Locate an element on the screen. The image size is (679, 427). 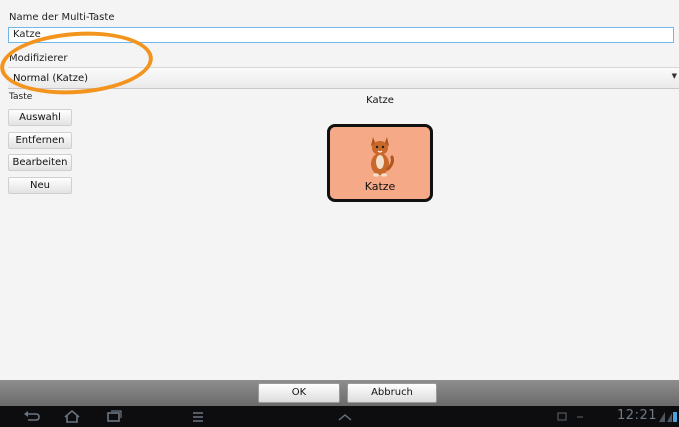
dropdown-arrow-icon: ▼ is located at coordinates (674, 76).